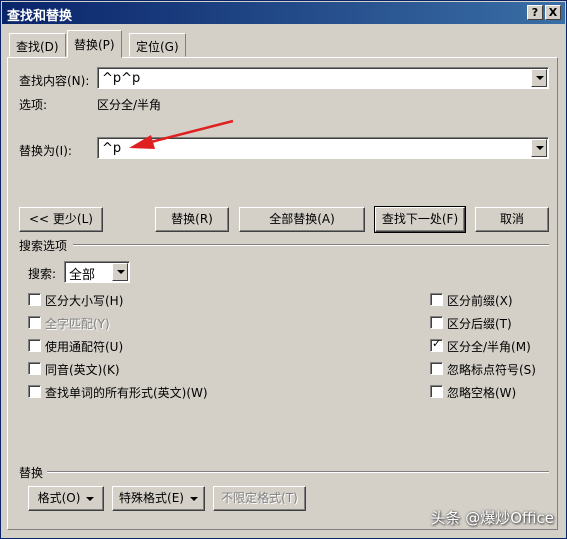  I want to click on title-bar: 查找和替换 ? X, so click(283, 13).